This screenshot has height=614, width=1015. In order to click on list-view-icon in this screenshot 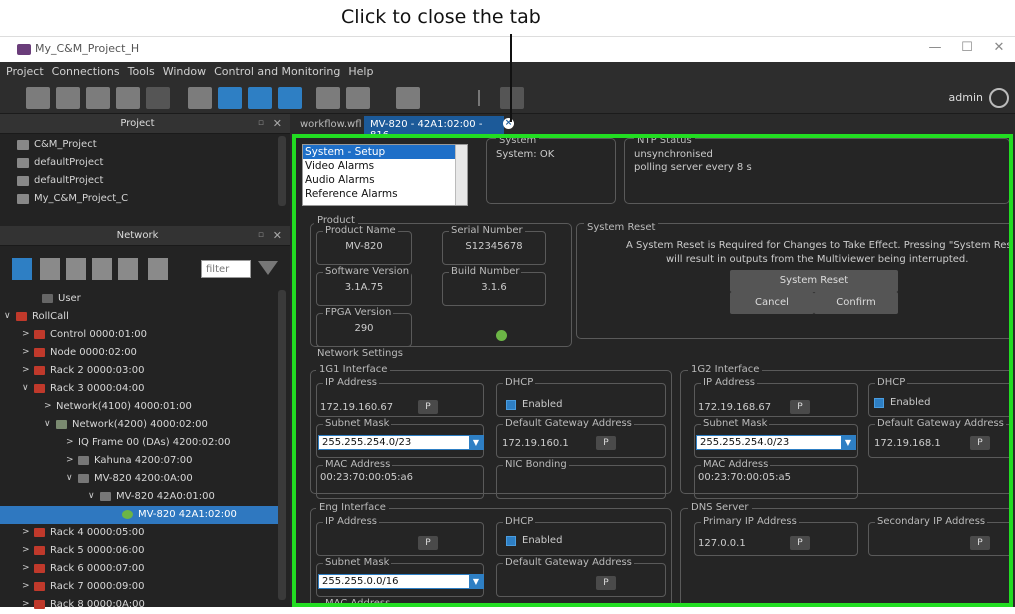, I will do `click(76, 269)`.